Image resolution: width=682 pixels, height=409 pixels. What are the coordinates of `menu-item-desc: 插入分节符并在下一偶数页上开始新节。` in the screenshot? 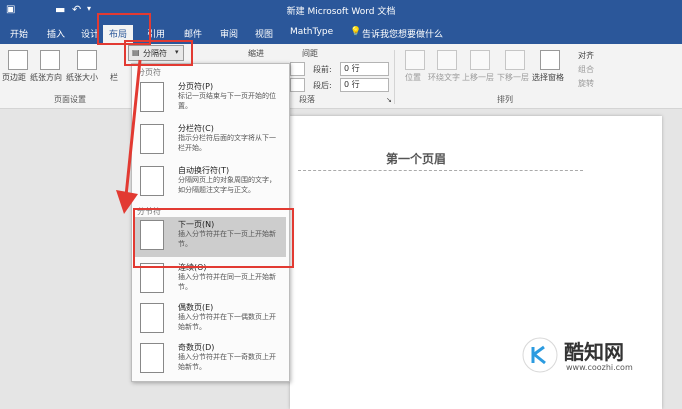 It's located at (227, 322).